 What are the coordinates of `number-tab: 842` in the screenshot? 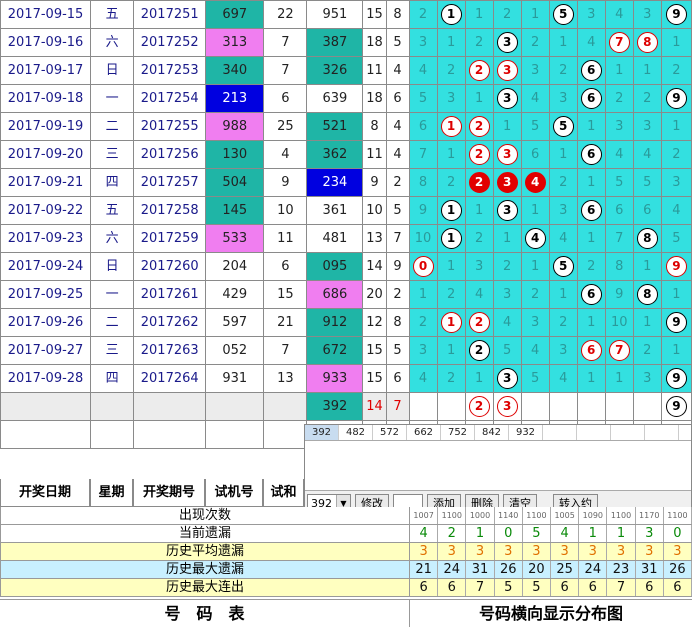 It's located at (492, 432).